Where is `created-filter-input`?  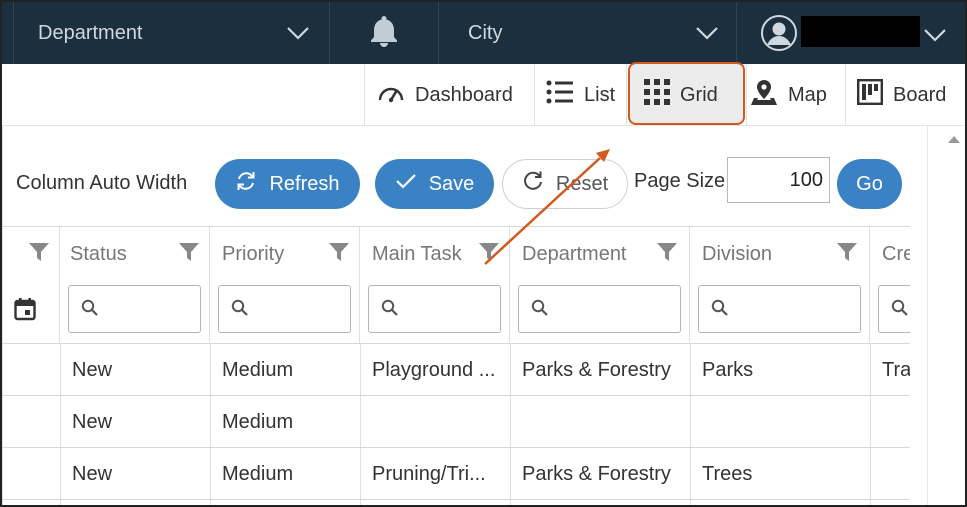 created-filter-input is located at coordinates (894, 309).